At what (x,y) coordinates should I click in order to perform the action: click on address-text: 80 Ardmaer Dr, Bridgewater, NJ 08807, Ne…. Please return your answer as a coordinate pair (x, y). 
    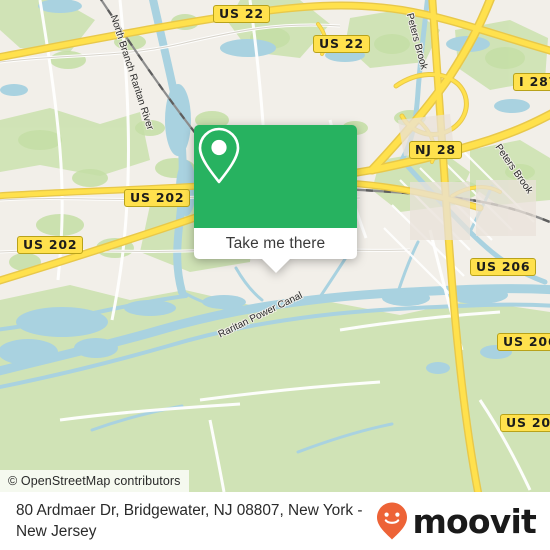
    Looking at the image, I should click on (189, 521).